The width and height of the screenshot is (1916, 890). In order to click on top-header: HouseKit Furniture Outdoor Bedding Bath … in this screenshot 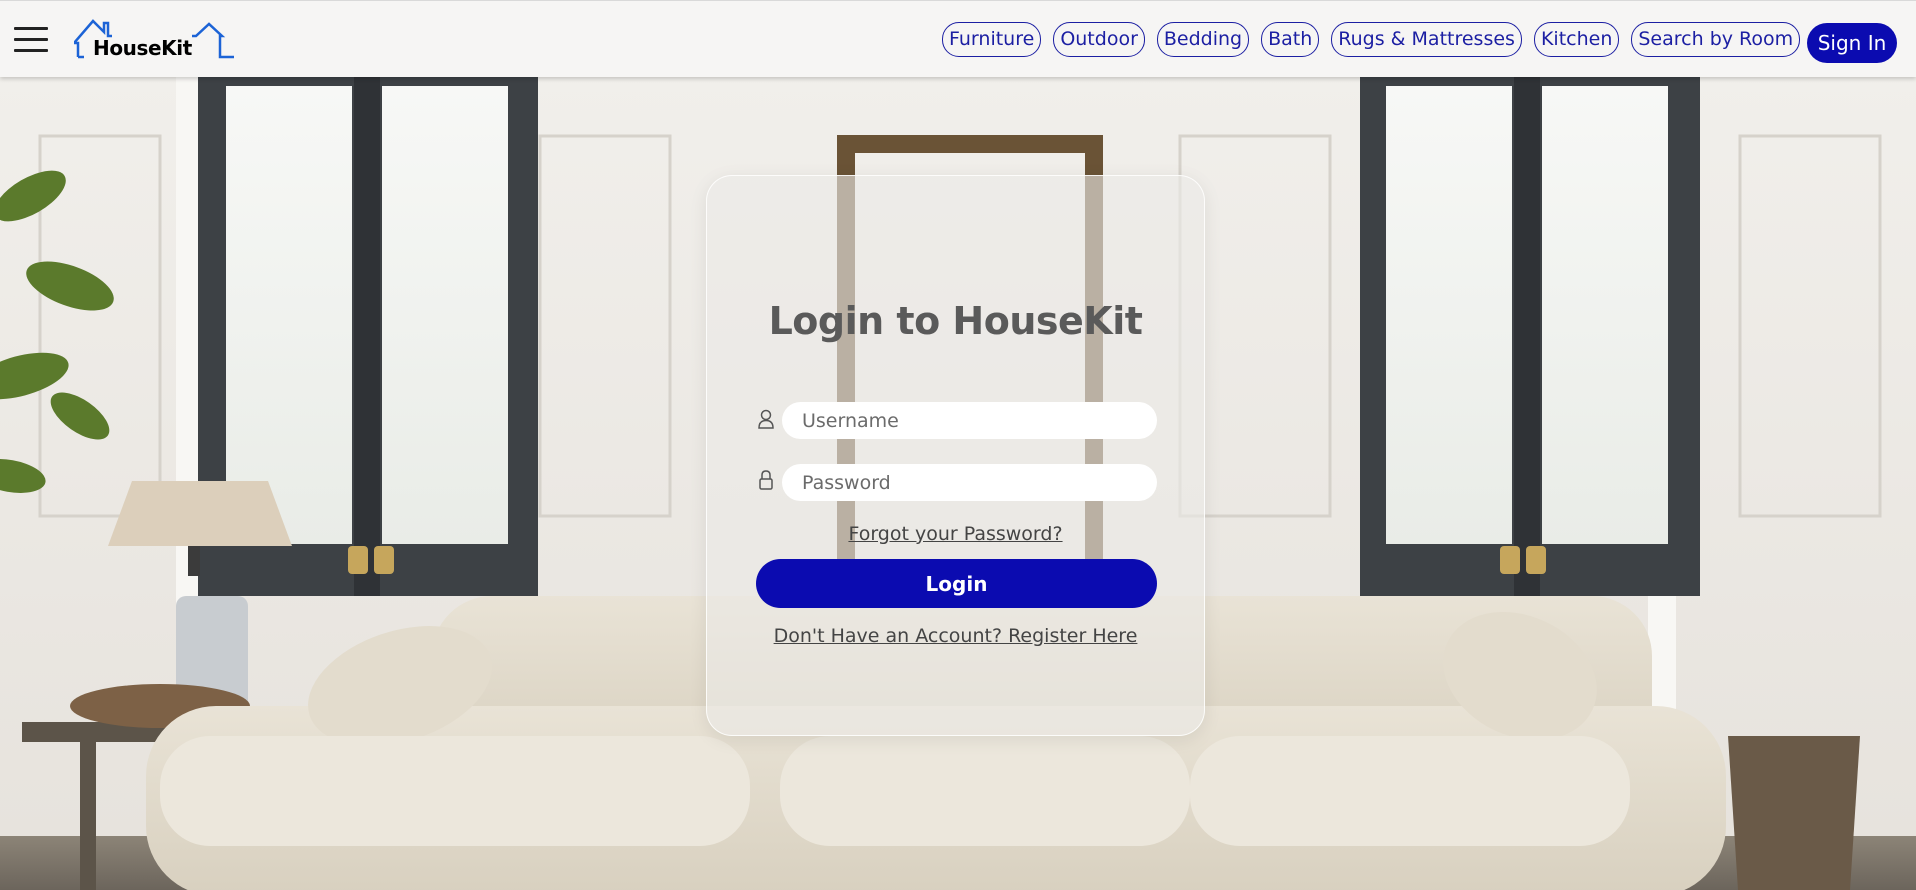, I will do `click(958, 38)`.